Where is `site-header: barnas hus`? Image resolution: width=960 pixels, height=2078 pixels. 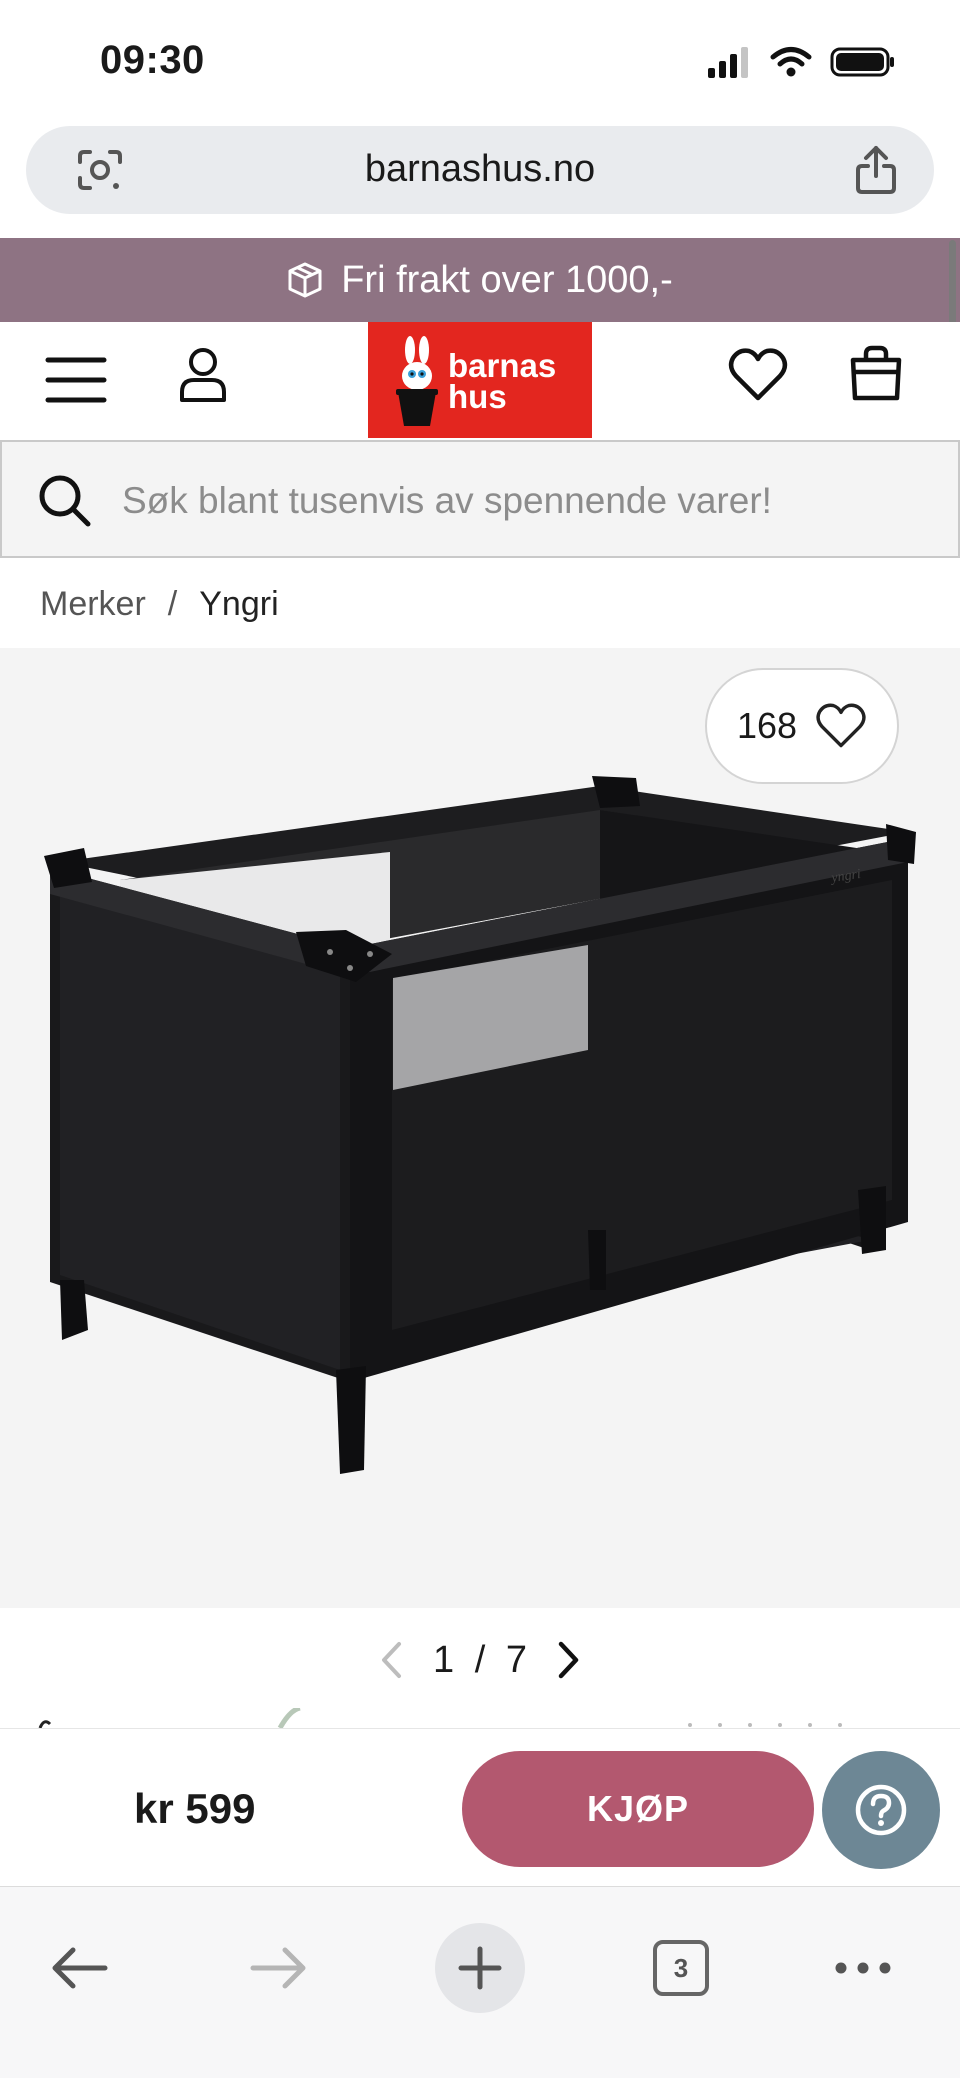
site-header: barnas hus is located at coordinates (480, 381).